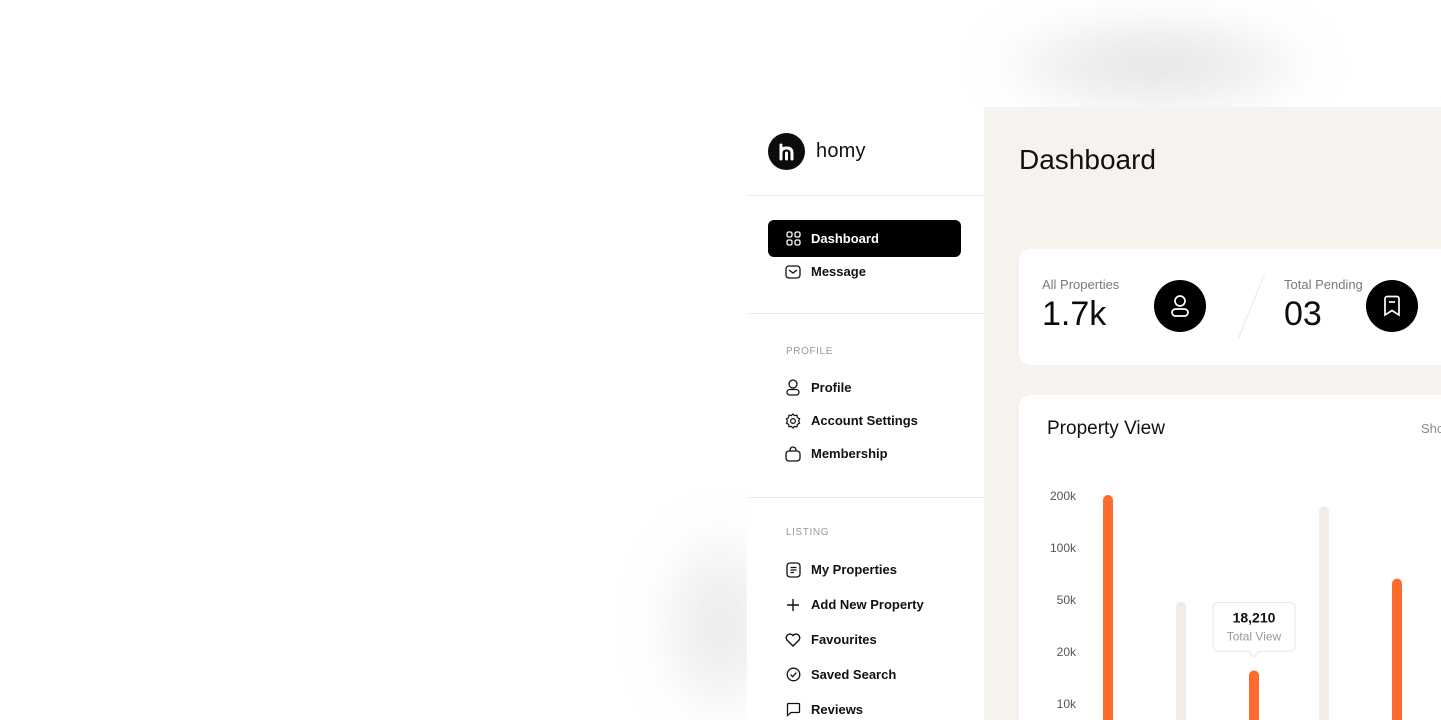  What do you see at coordinates (809, 351) in the screenshot?
I see `section-label-profile: PROFILE` at bounding box center [809, 351].